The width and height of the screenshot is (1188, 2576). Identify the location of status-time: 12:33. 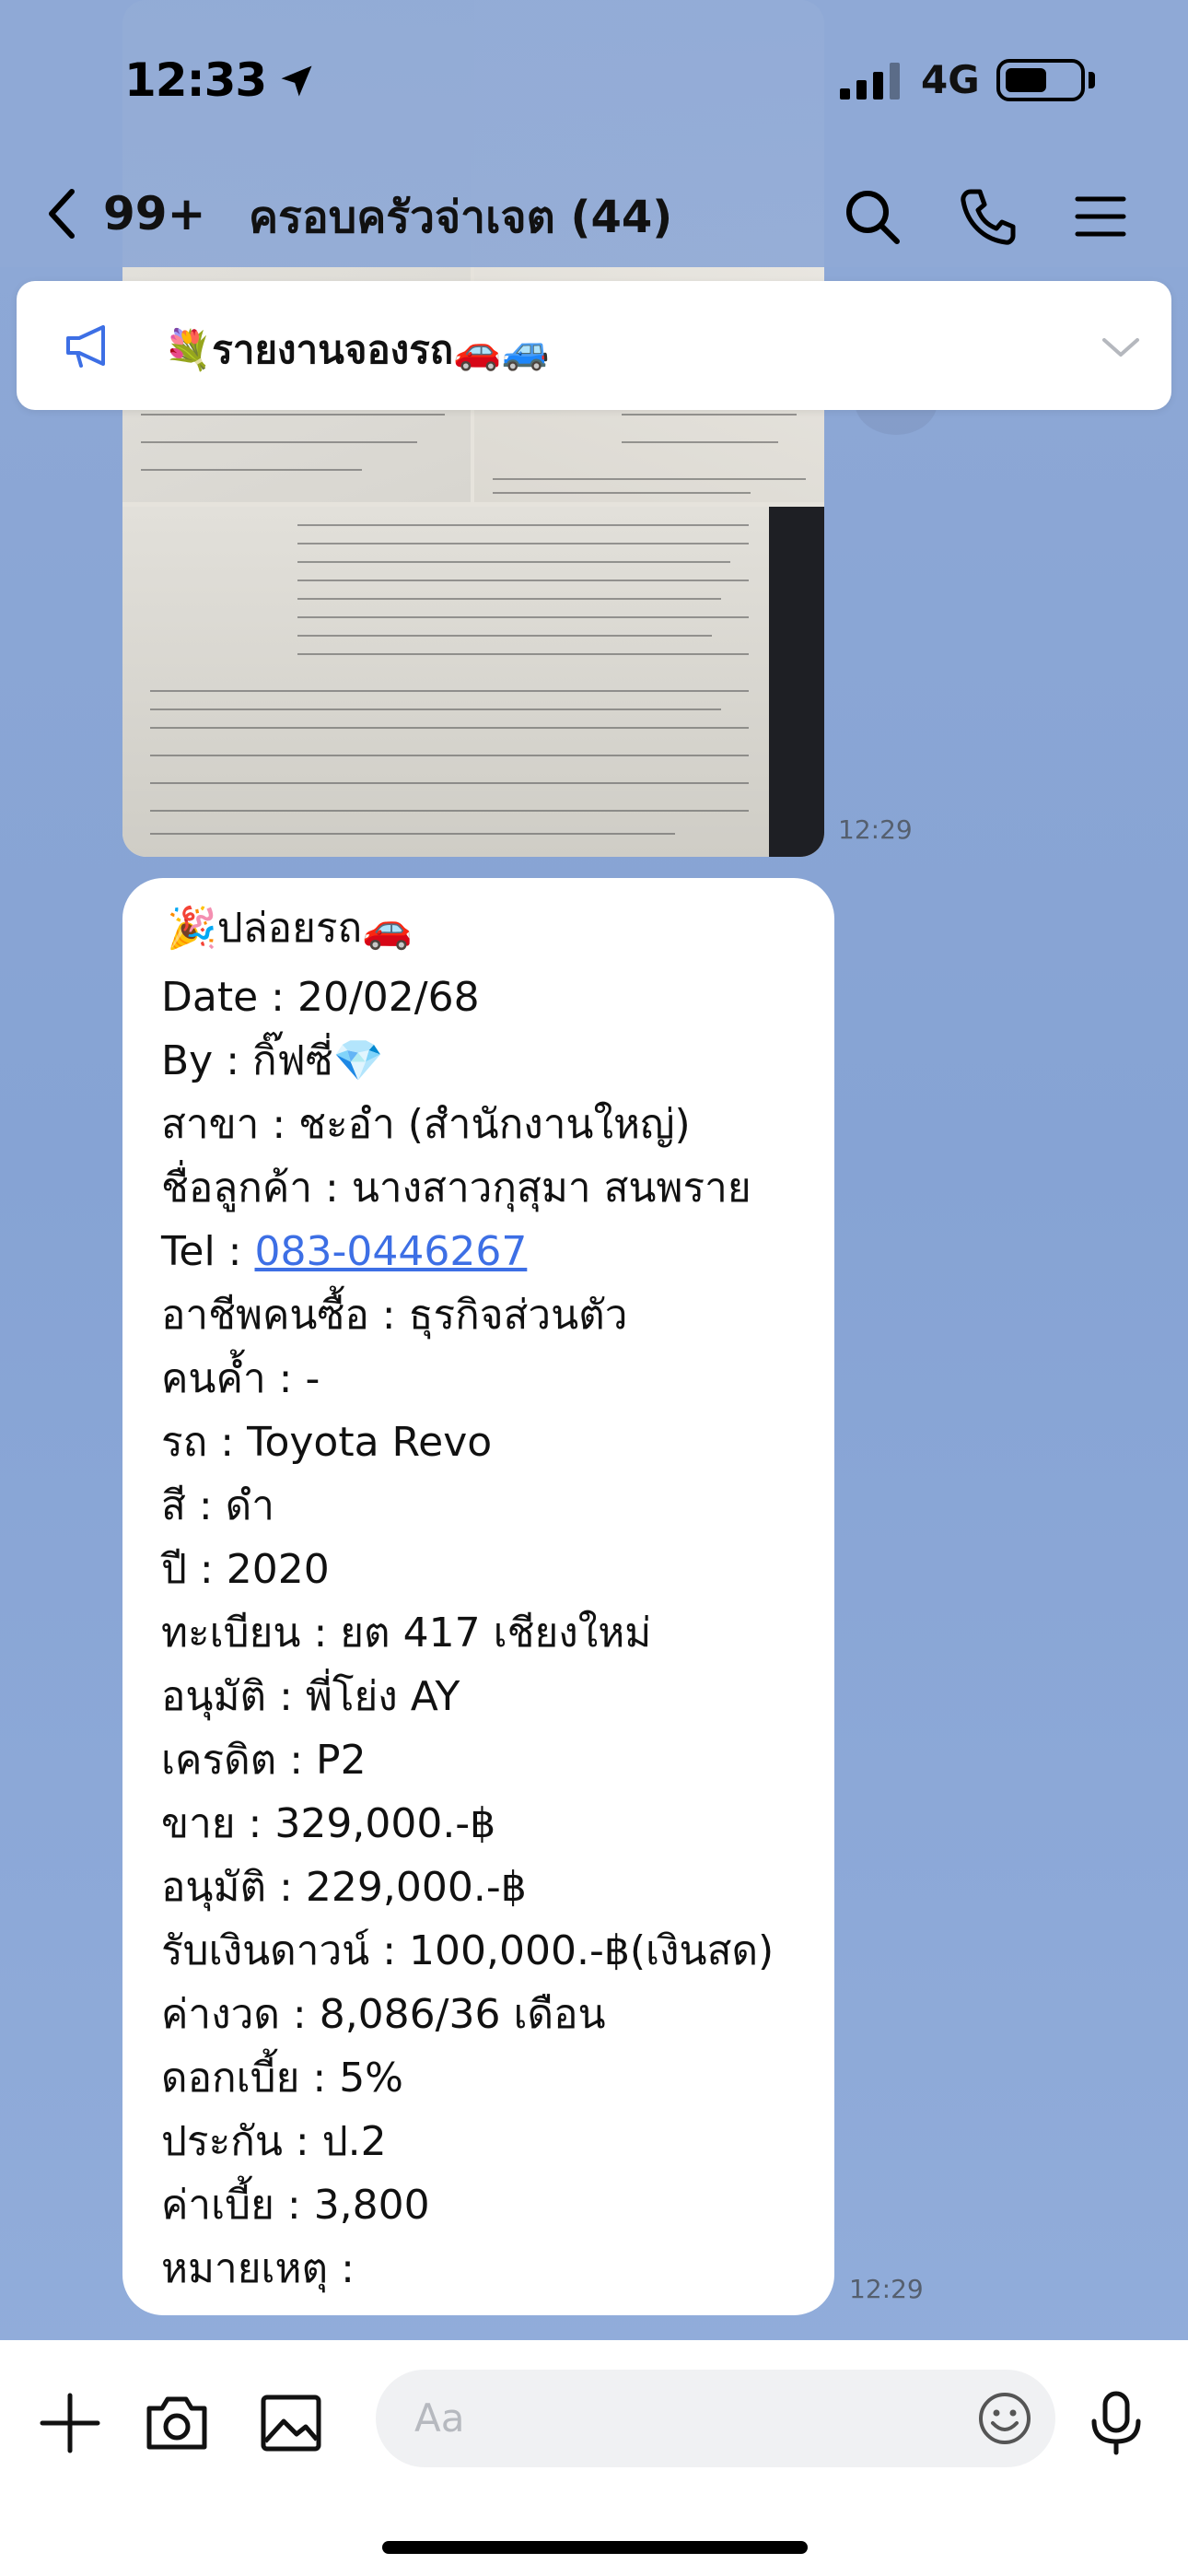
(195, 80).